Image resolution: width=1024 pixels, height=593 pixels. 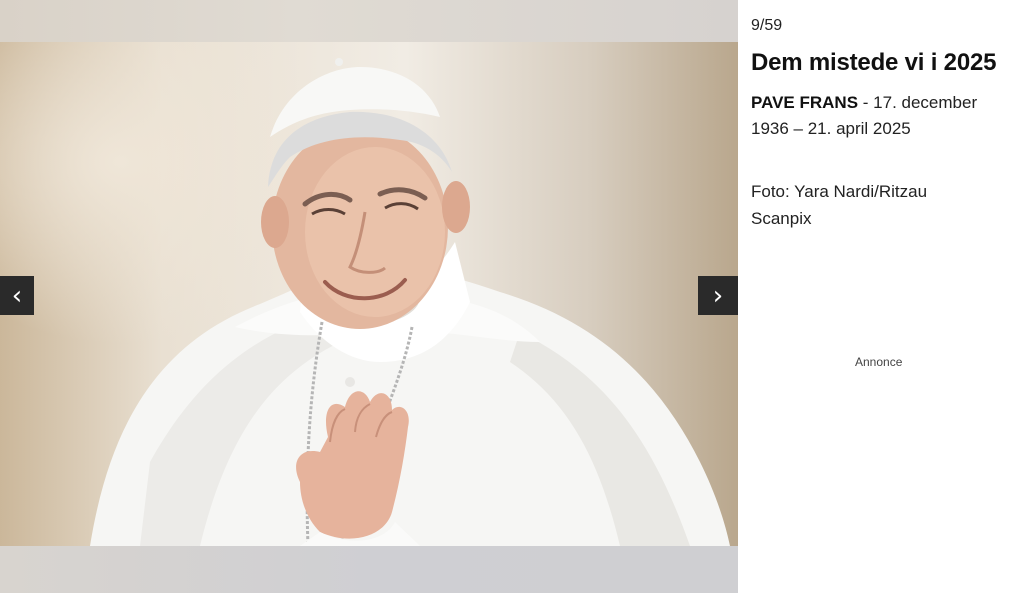 I want to click on previous-photo-button: ‹, so click(x=17, y=295).